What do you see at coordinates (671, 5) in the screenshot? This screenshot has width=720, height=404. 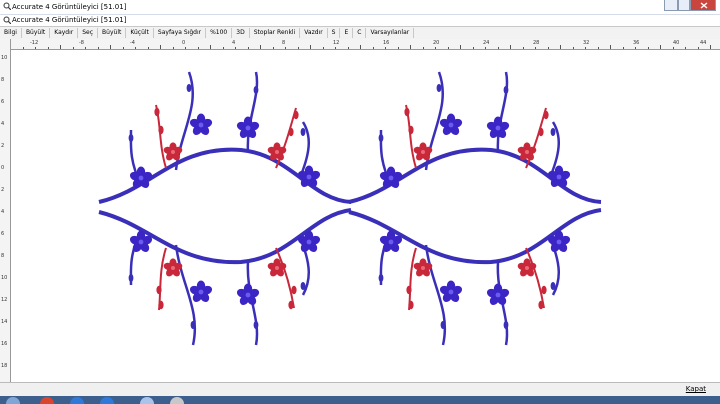 I see `minimize-button` at bounding box center [671, 5].